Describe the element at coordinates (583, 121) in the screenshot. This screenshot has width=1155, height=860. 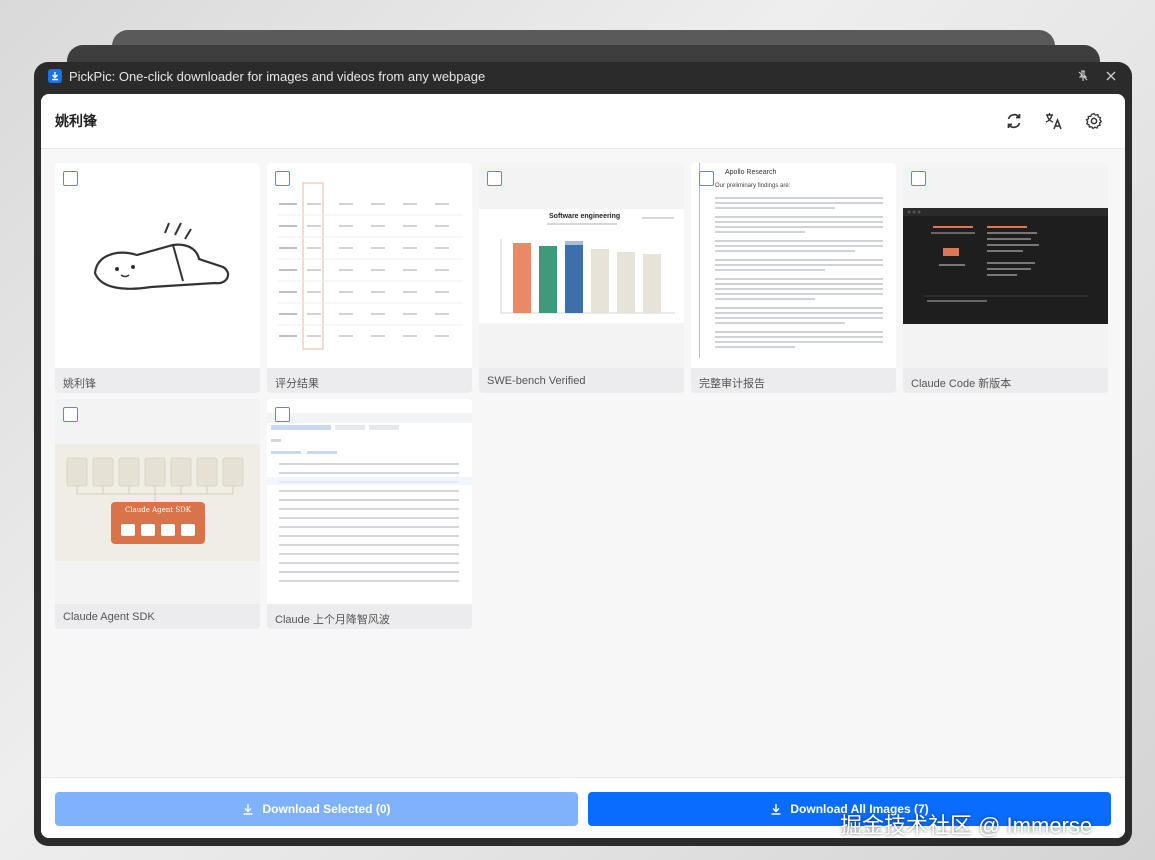
I see `panel-header: 姚利锋` at that location.